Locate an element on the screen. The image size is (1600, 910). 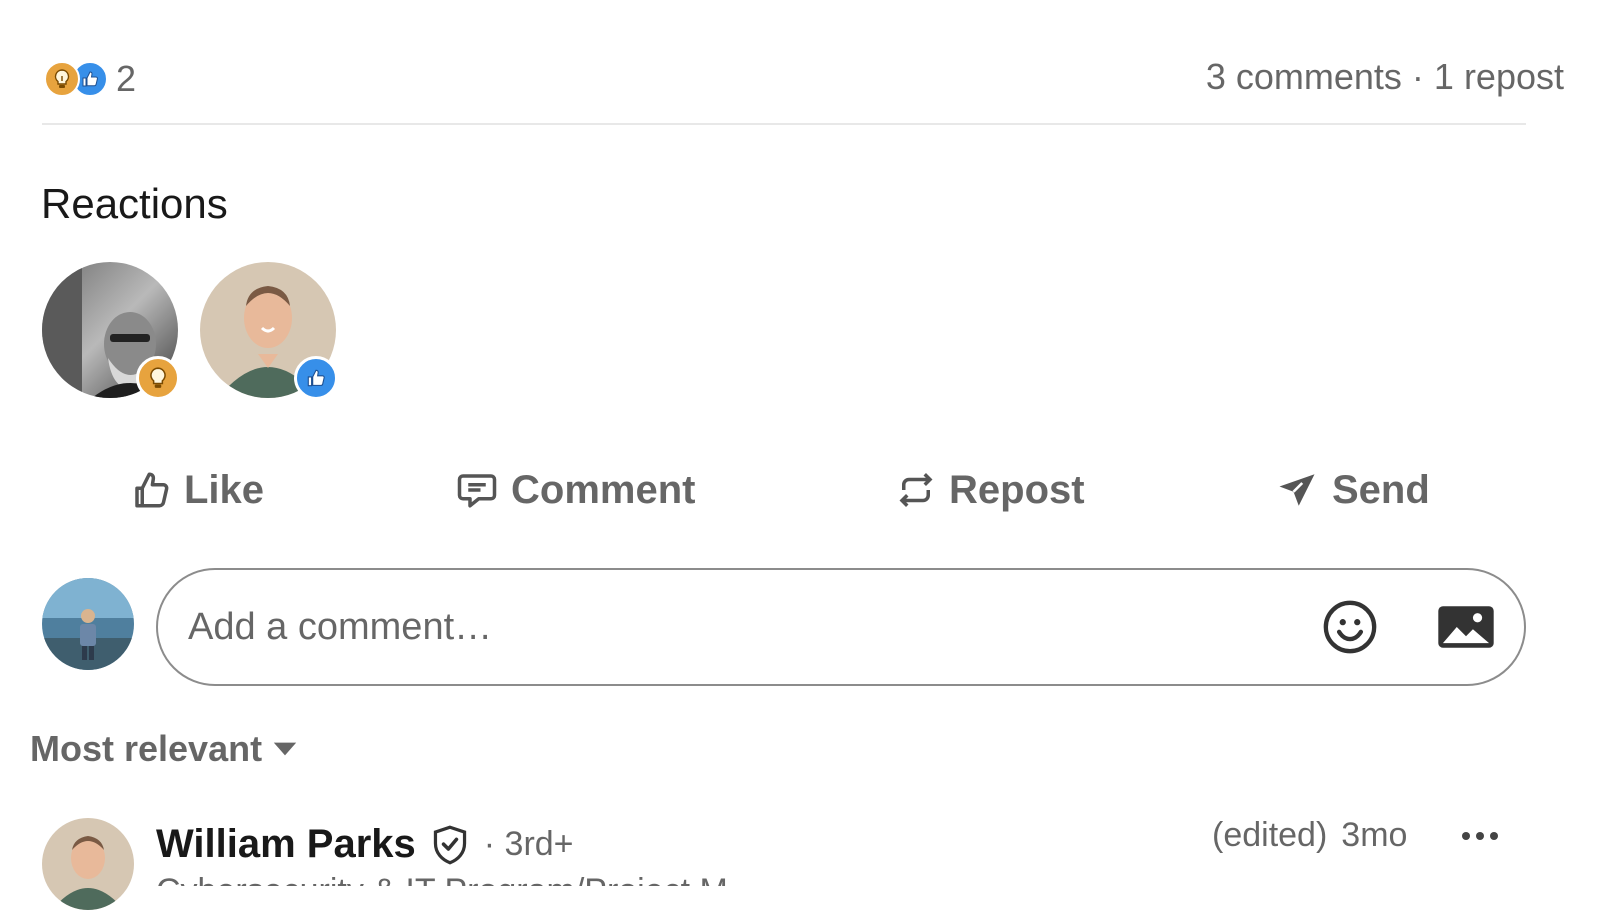
repost-button: Repost is located at coordinates (990, 490).